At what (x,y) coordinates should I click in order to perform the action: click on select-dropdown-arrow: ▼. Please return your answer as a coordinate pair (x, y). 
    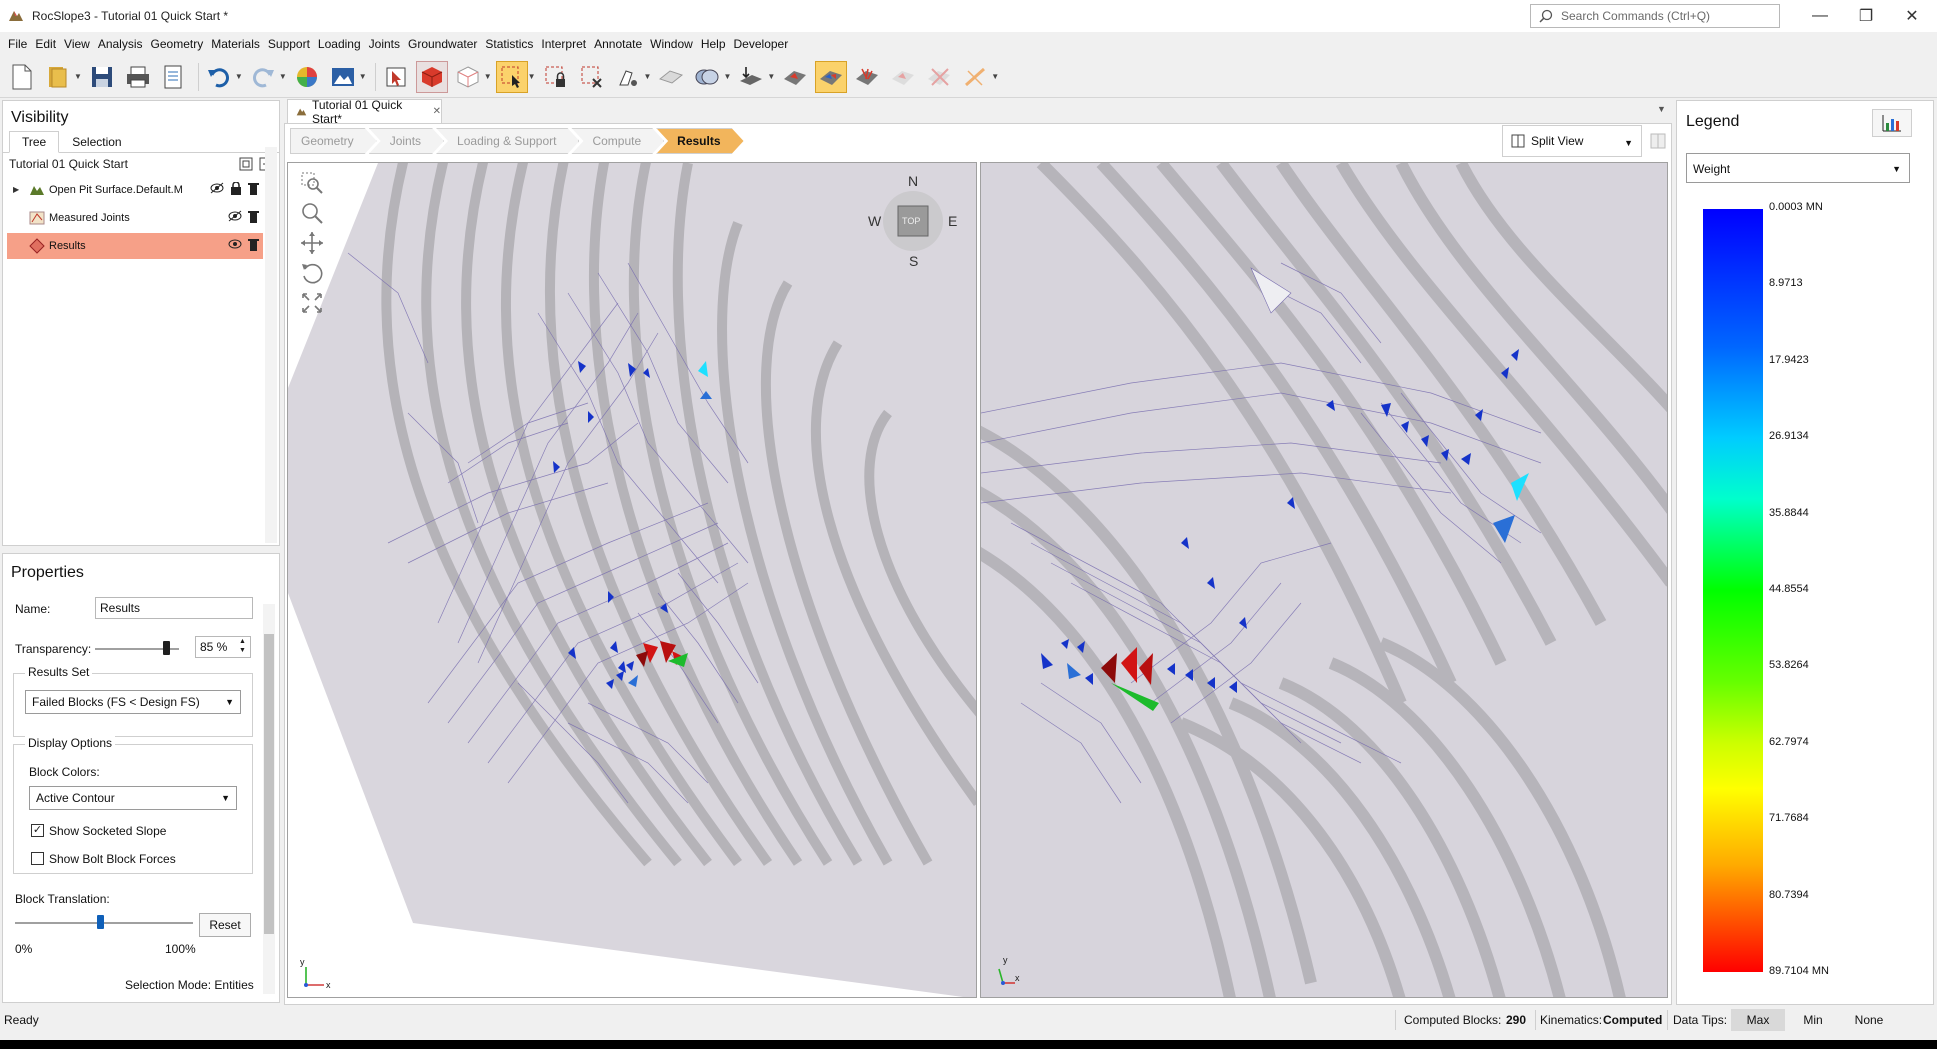
    Looking at the image, I should click on (532, 76).